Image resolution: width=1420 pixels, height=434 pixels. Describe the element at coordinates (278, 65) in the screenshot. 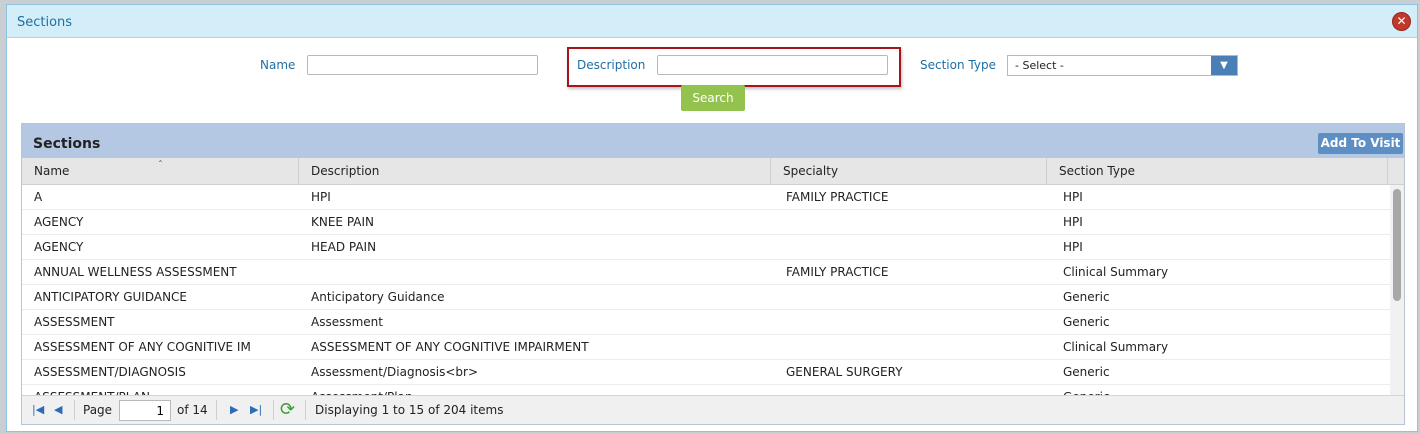

I see `name-label: Name` at that location.